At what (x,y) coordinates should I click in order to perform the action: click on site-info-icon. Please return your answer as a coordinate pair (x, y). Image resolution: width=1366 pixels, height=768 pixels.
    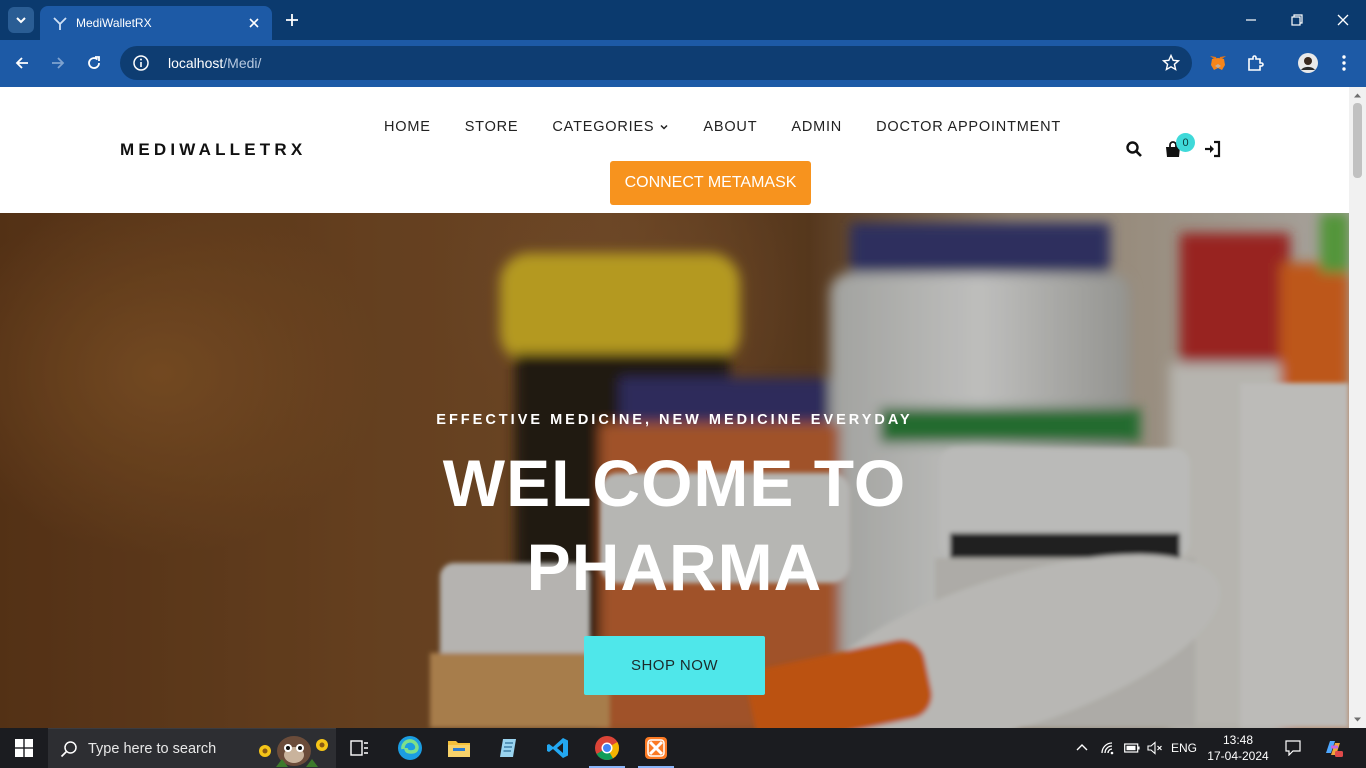
    Looking at the image, I should click on (141, 63).